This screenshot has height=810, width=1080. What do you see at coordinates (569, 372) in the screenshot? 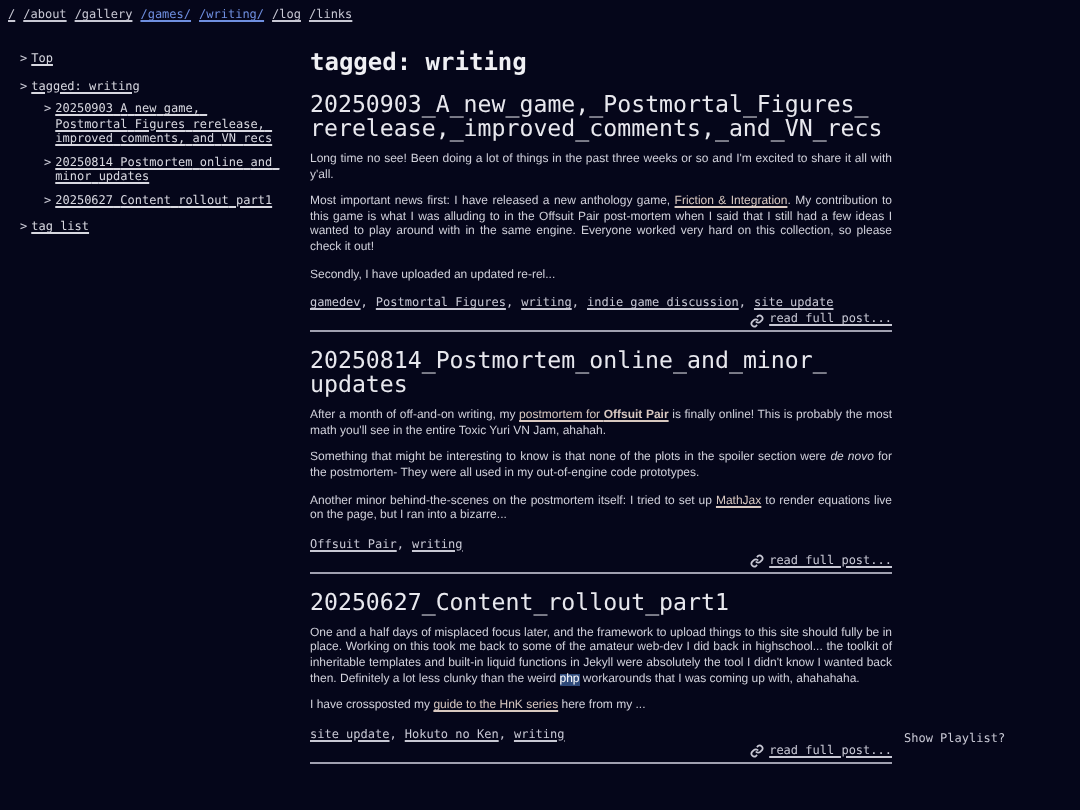
I see `post-title: 20250814_Postmortem_online_and_minor_updates` at bounding box center [569, 372].